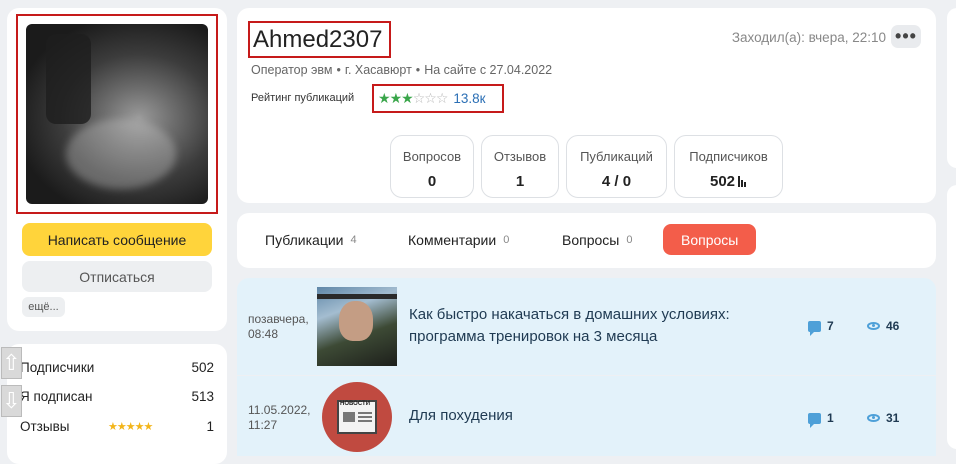 The image size is (956, 464). What do you see at coordinates (533, 336) in the screenshot?
I see `post-title-line: программа тренировок на 3 месяца` at bounding box center [533, 336].